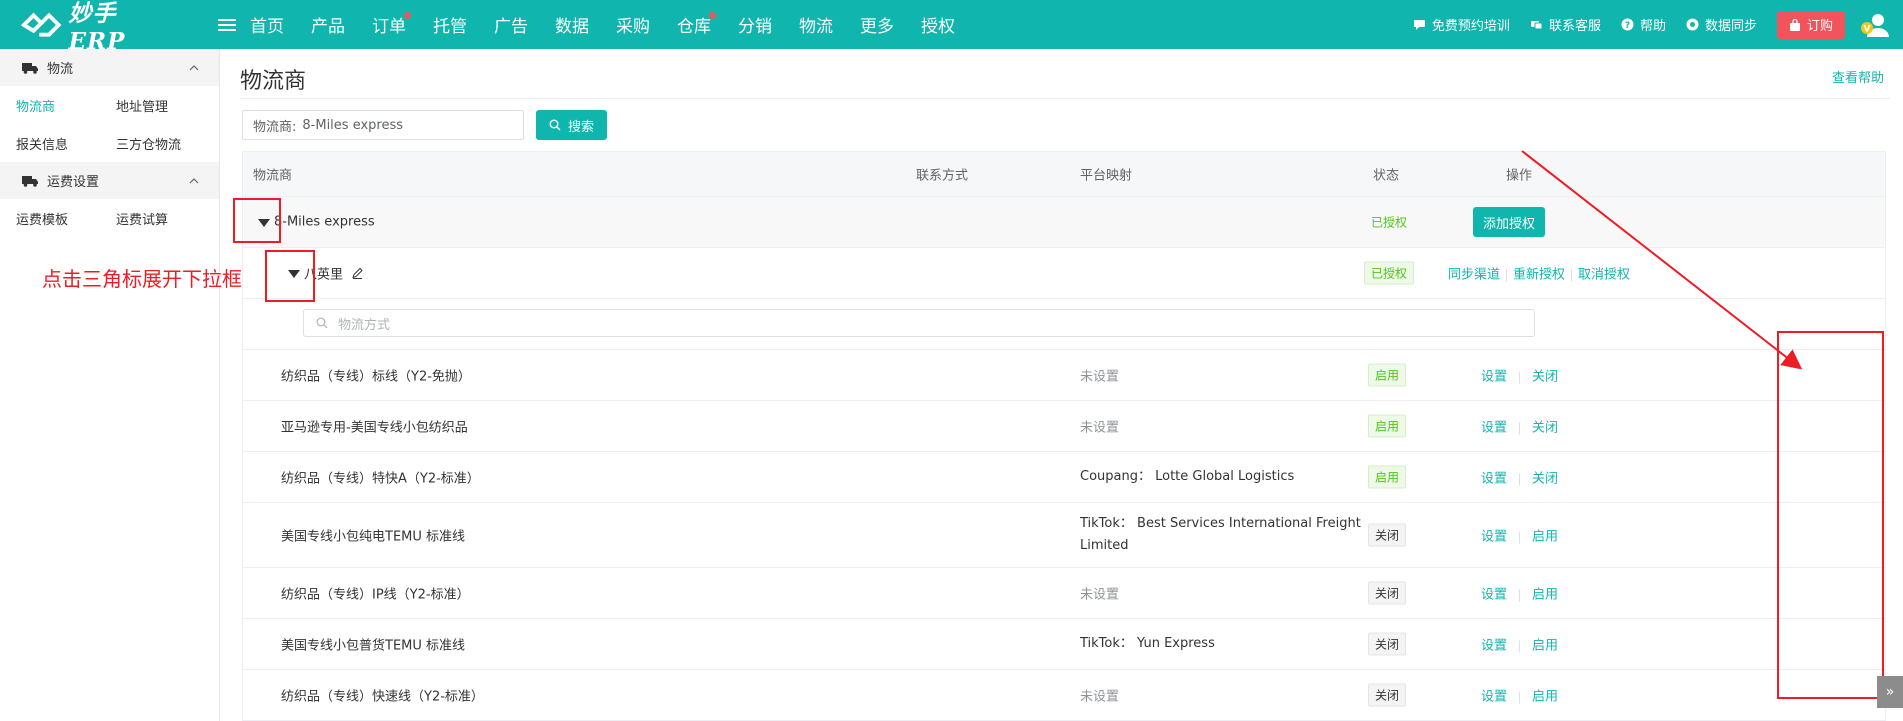 This screenshot has width=1903, height=721. What do you see at coordinates (389, 27) in the screenshot?
I see `nav-label: 订单` at bounding box center [389, 27].